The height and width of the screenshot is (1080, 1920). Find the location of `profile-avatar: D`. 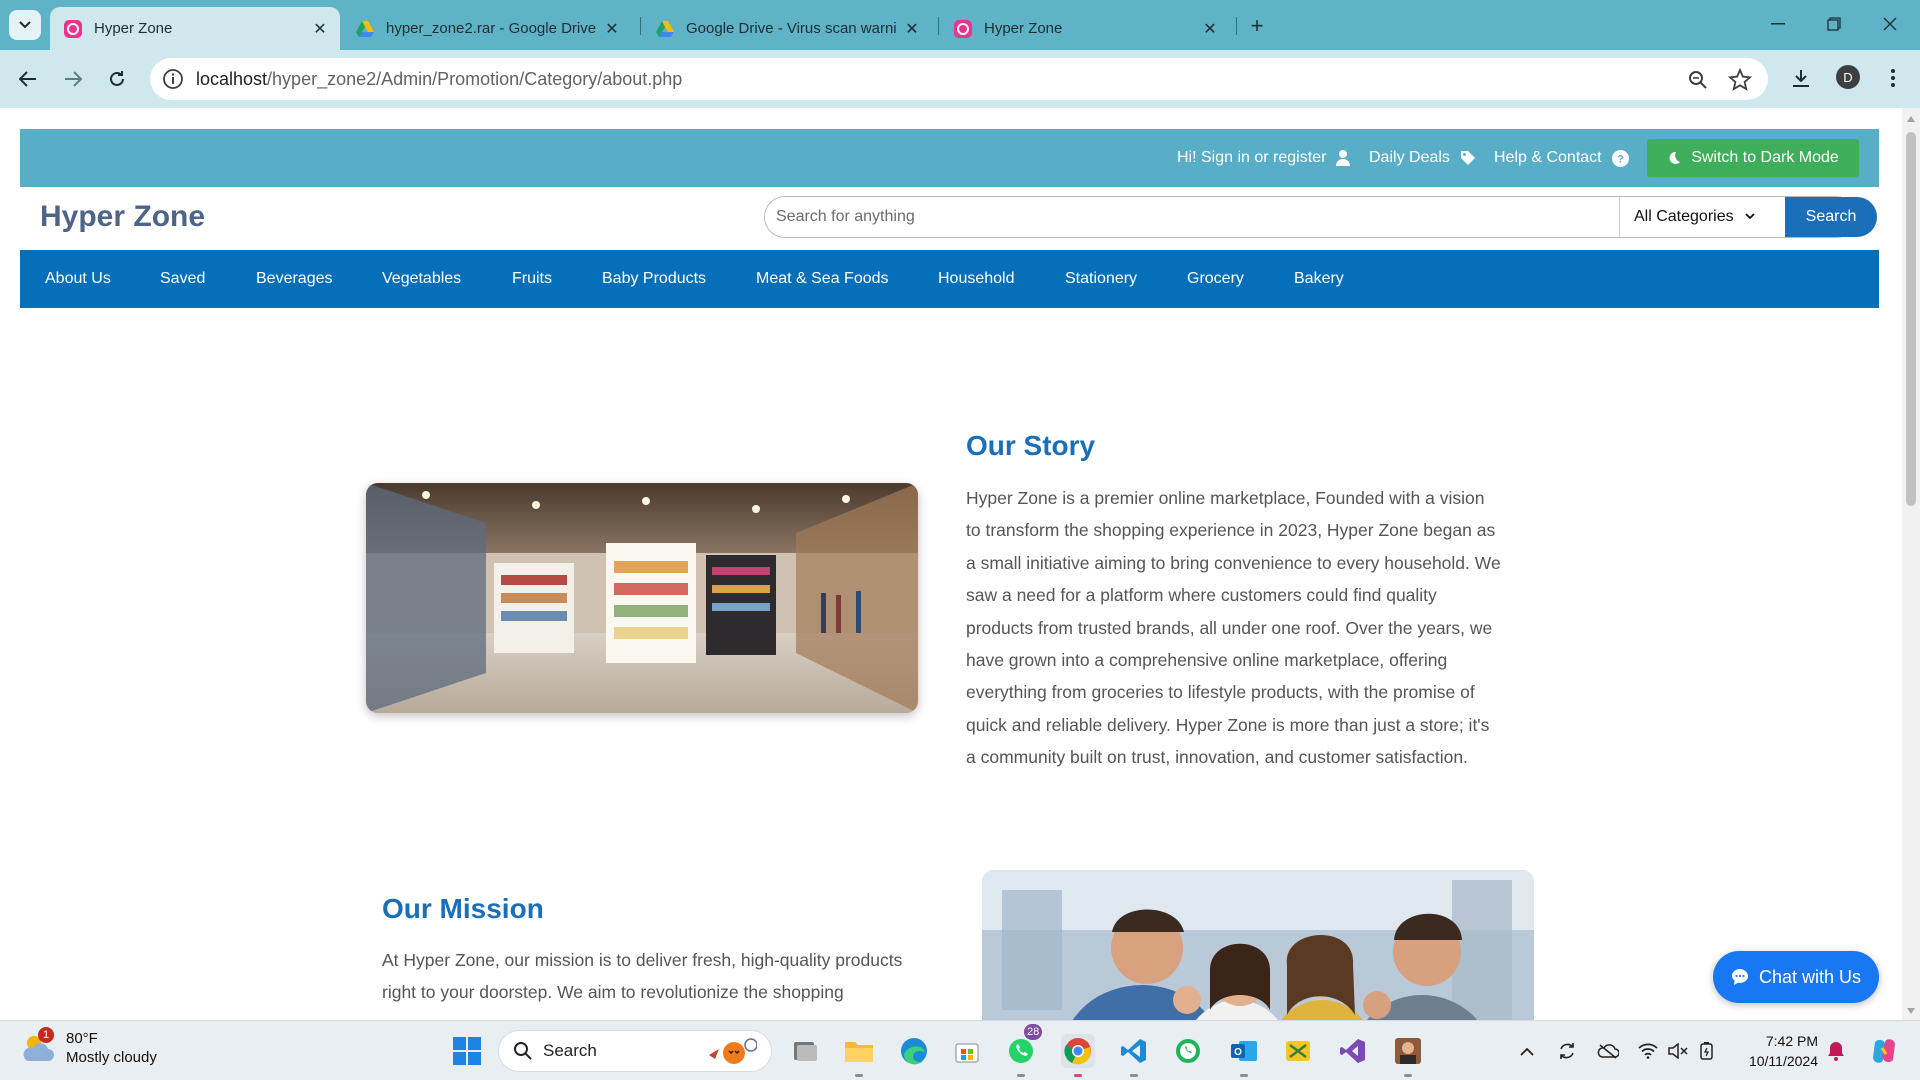

profile-avatar: D is located at coordinates (1848, 77).